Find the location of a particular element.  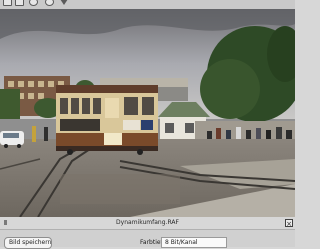

save-icon is located at coordinates (19, 3).